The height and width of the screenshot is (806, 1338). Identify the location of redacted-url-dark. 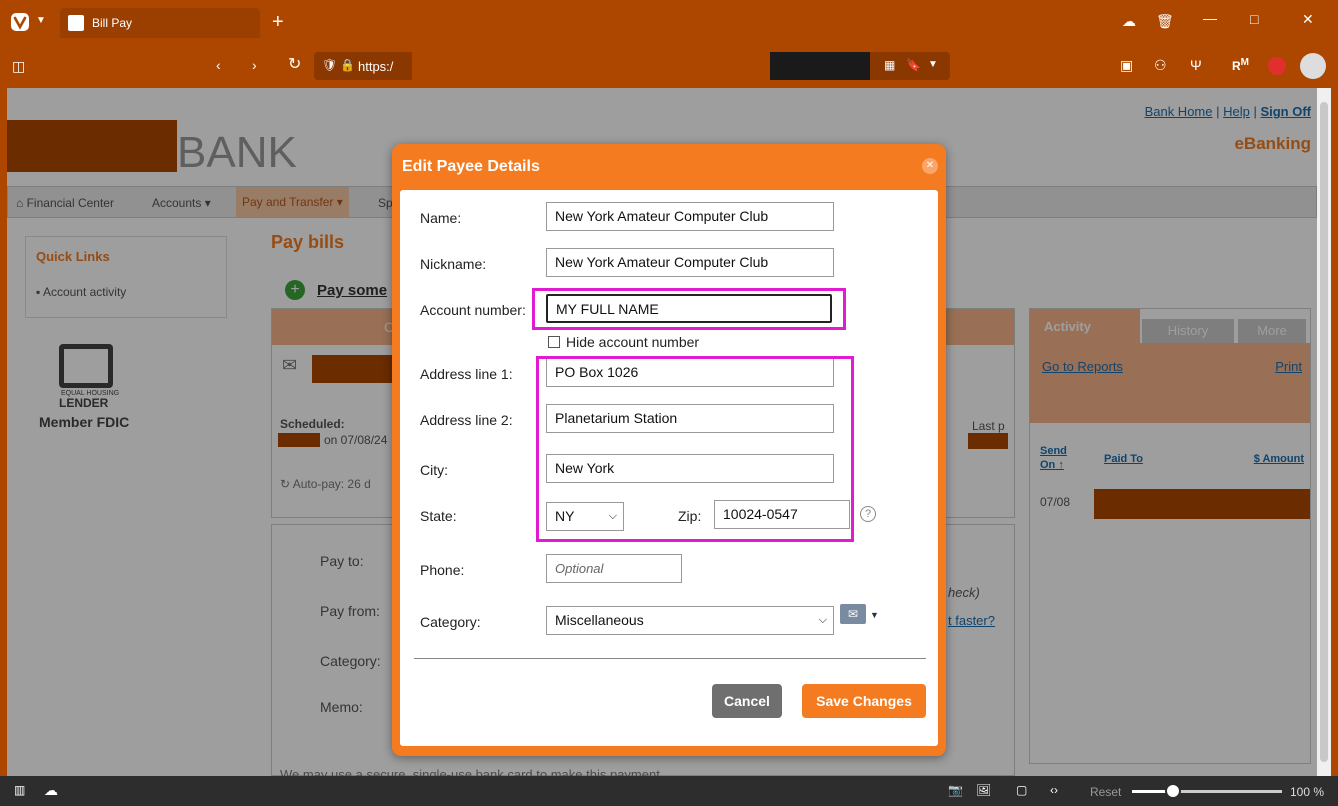
(820, 66).